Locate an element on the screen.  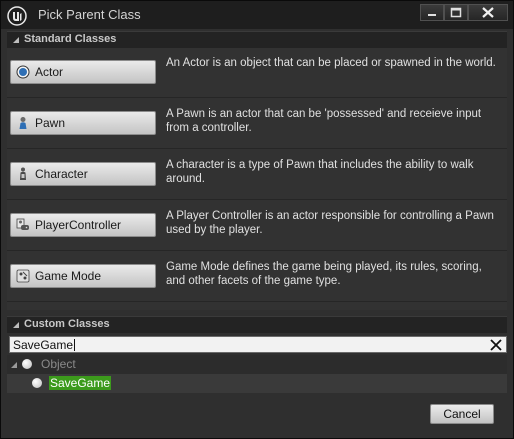
class-search-input: SaveGame is located at coordinates (258, 344).